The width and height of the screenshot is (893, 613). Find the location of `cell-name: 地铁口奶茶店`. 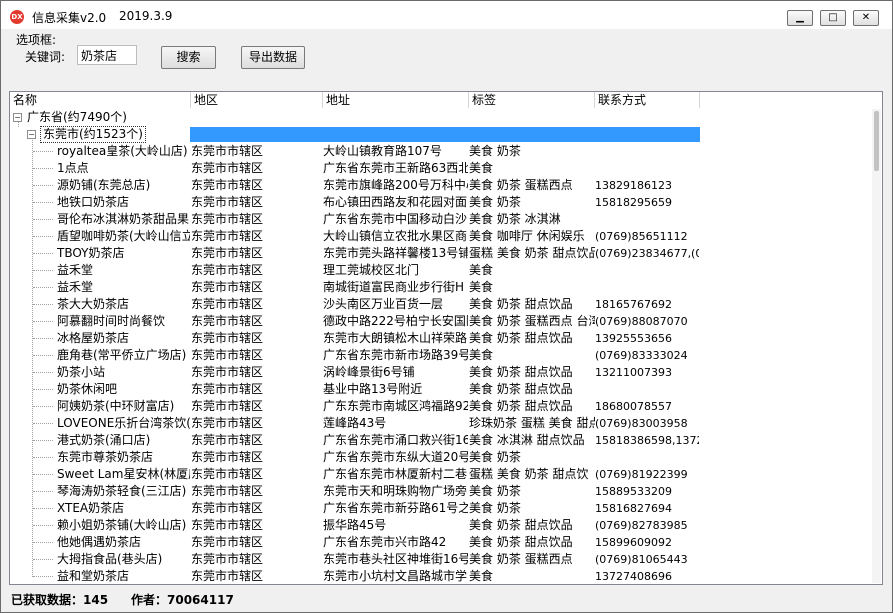

cell-name: 地铁口奶茶店 is located at coordinates (93, 202).